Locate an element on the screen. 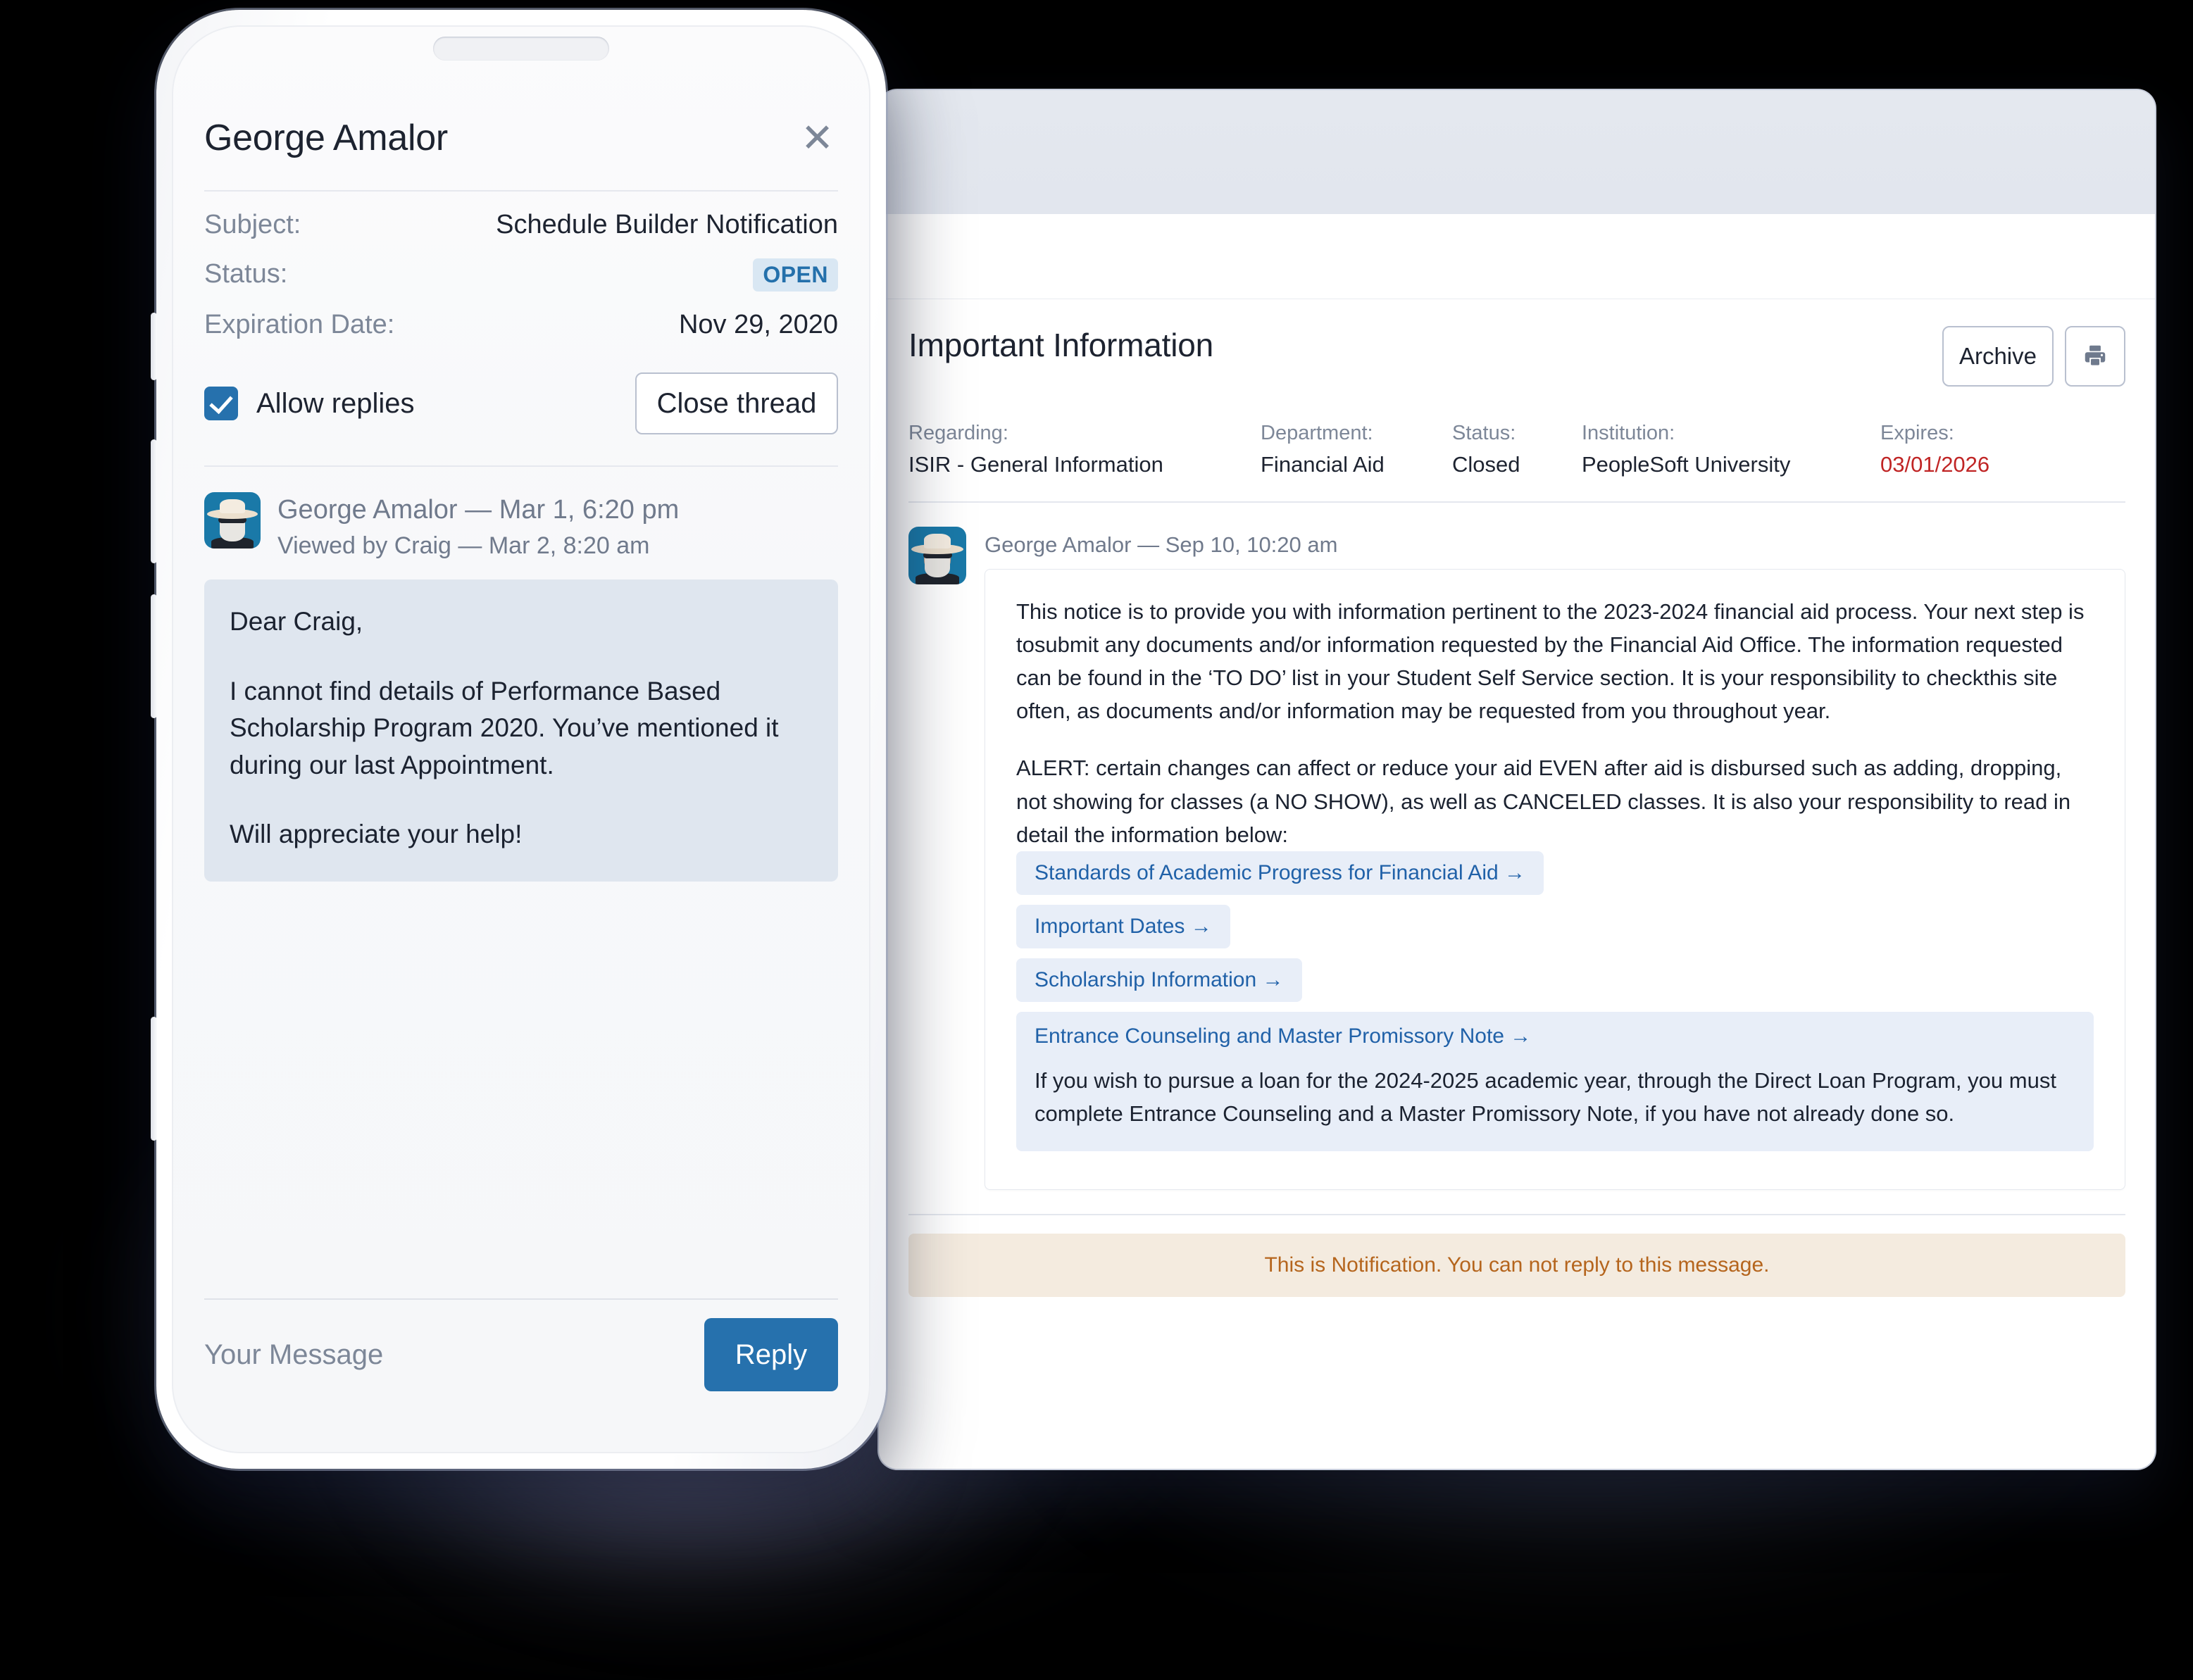 The height and width of the screenshot is (1680, 2193). field-label: Subject: is located at coordinates (252, 225).